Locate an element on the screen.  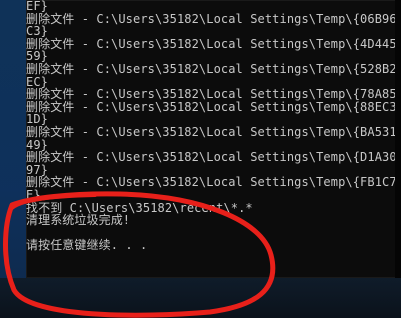
console-line-press-any-key: 请按任意键继续. . . is located at coordinates (87, 245).